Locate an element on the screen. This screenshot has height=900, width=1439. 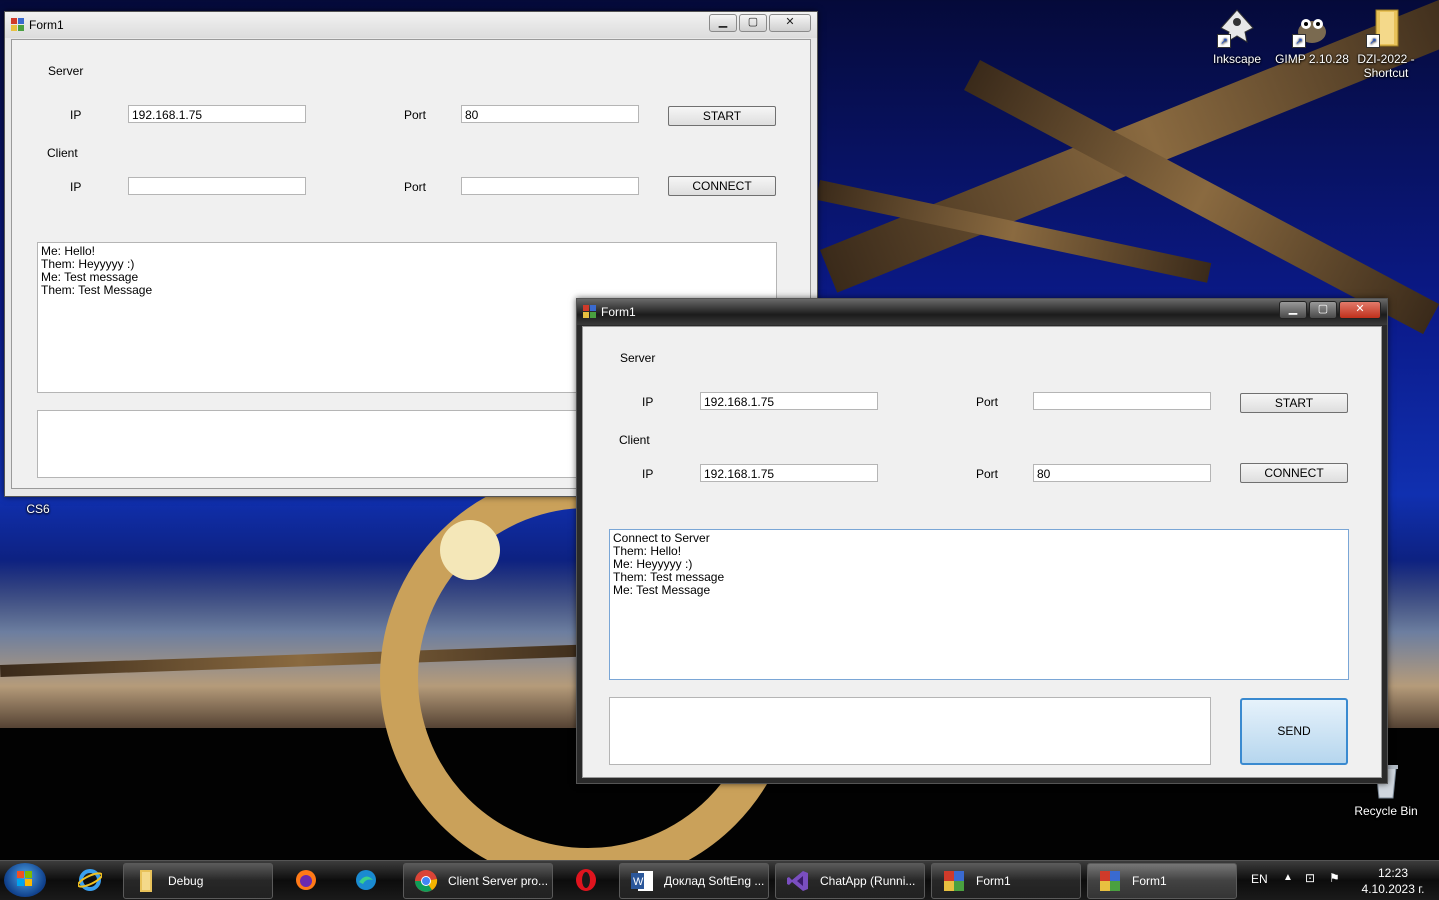
chat-line: Connect to Server is located at coordinates (661, 538).